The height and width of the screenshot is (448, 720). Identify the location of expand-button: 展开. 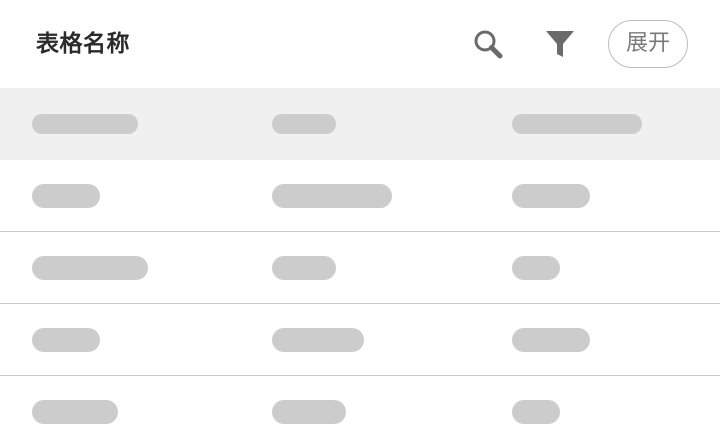
(648, 44).